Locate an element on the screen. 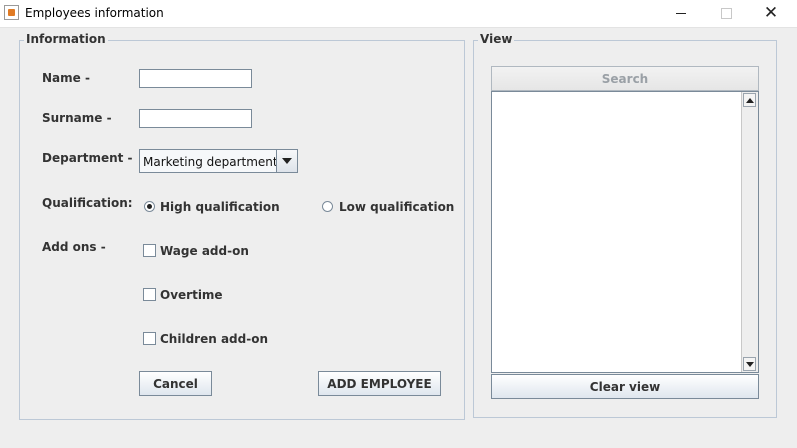 Image resolution: width=797 pixels, height=448 pixels. scroll-up-icon is located at coordinates (749, 100).